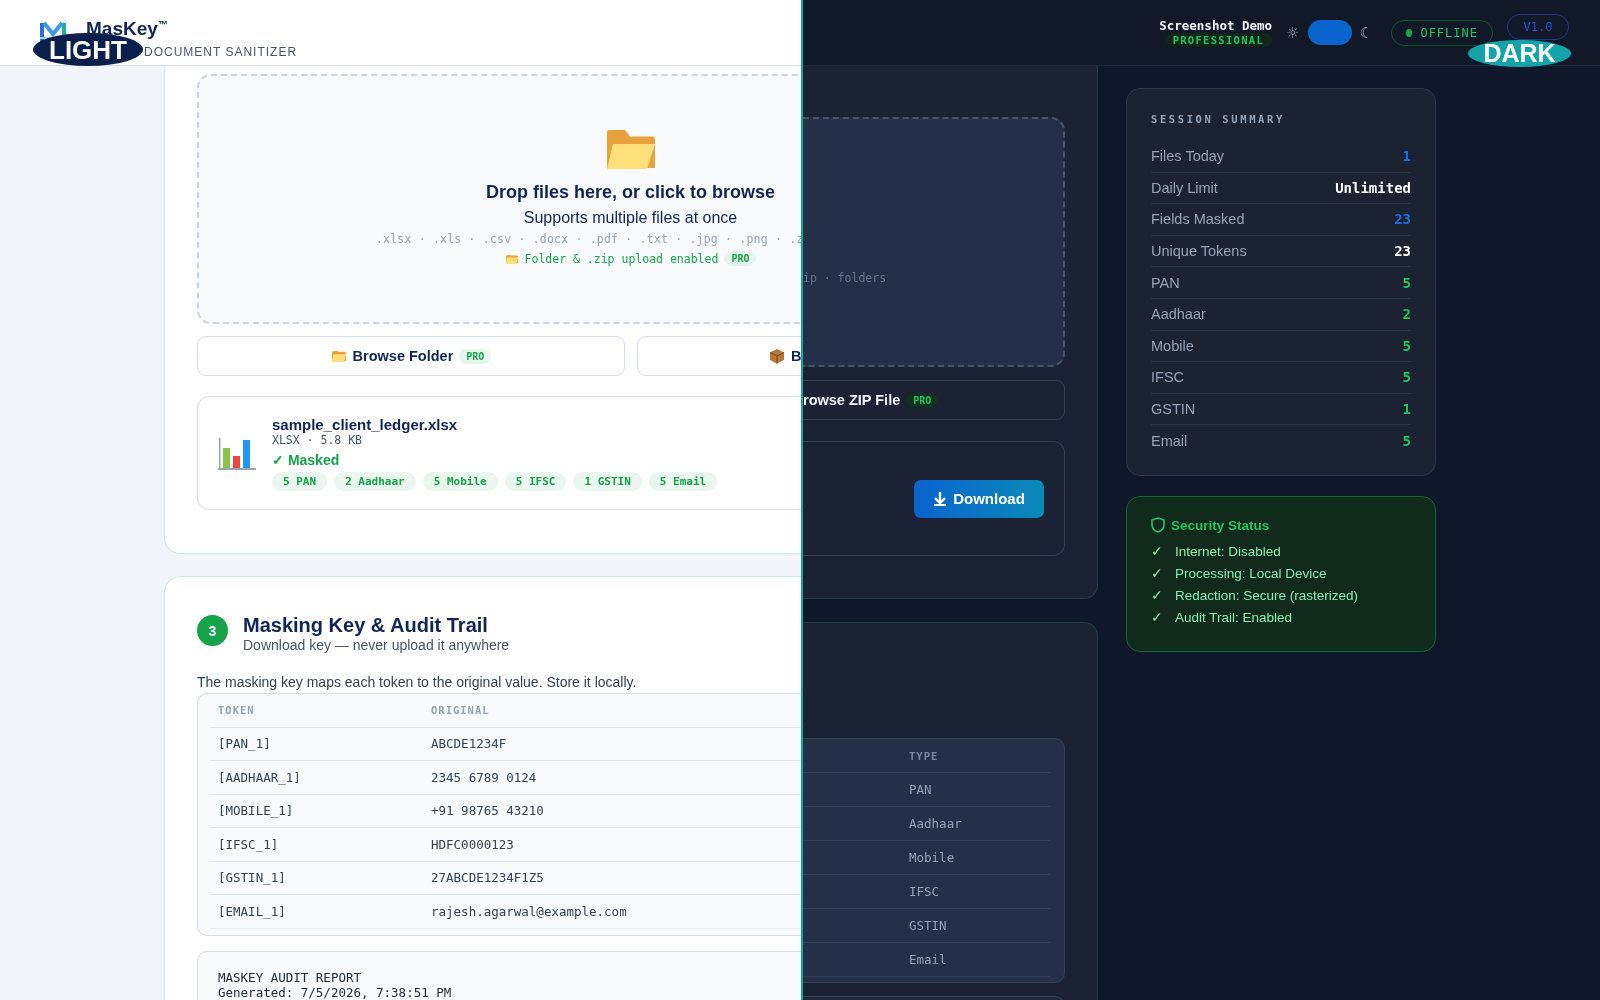  Describe the element at coordinates (1251, 574) in the screenshot. I see `status-item: Processing: Local Device` at that location.